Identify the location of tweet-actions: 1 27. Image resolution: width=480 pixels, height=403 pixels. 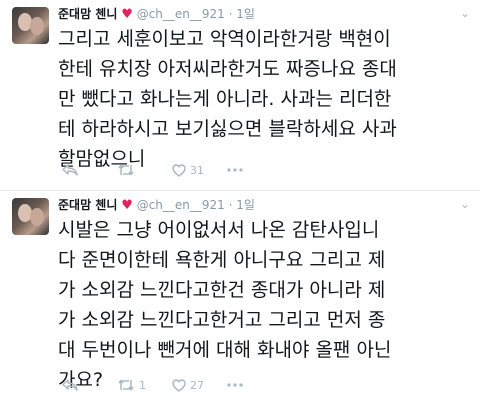
(172, 385).